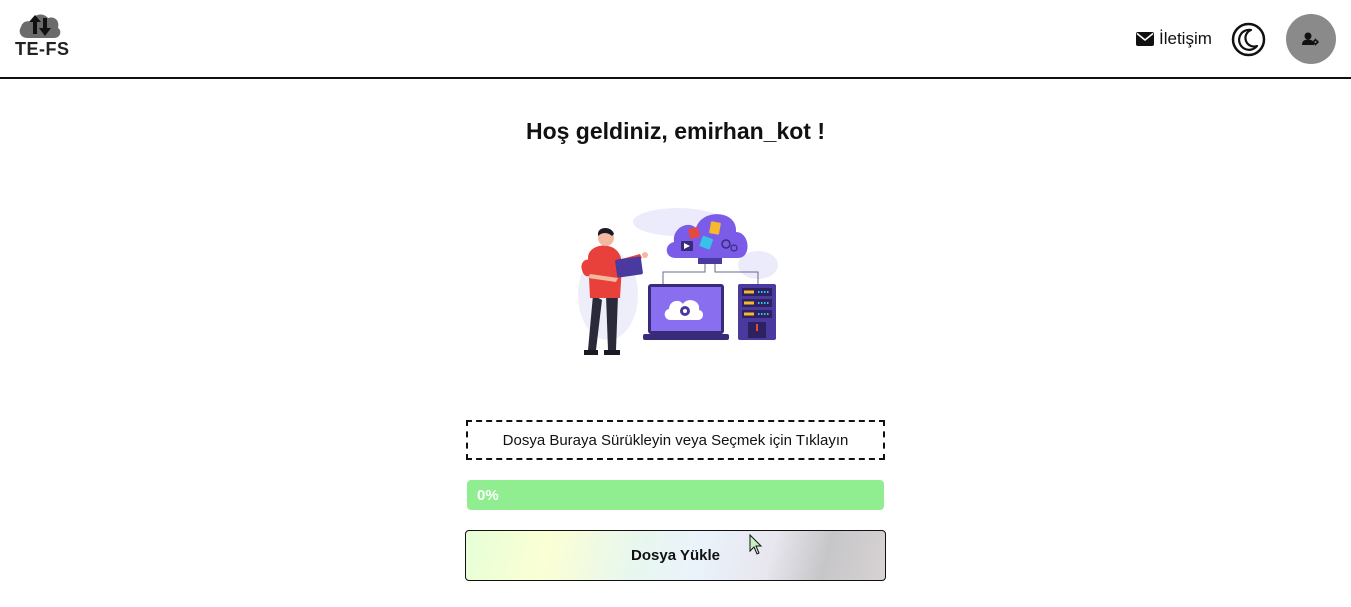  What do you see at coordinates (40, 26) in the screenshot?
I see `cloud-upload-download-icon` at bounding box center [40, 26].